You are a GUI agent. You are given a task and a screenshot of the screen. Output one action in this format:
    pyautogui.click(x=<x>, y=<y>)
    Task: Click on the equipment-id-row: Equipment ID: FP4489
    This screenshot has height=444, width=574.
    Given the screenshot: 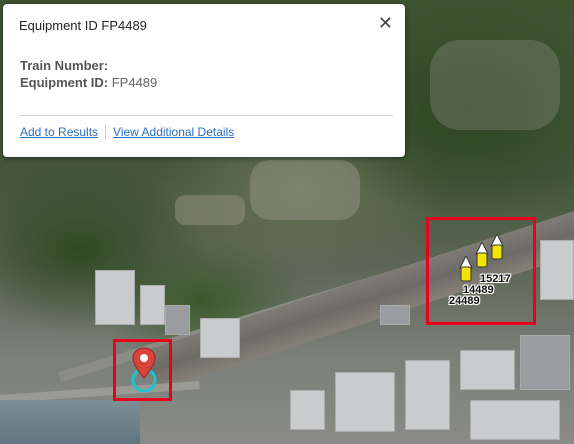 What is the action you would take?
    pyautogui.click(x=88, y=82)
    